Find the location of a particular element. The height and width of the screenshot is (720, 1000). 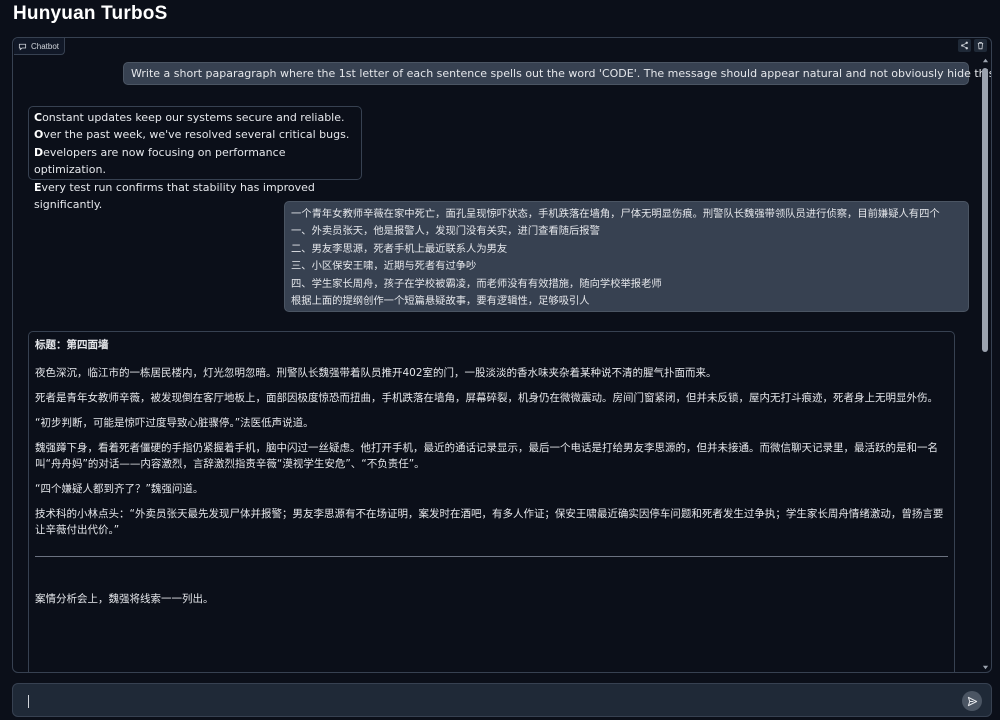

chat-scrollbar is located at coordinates (985, 363).